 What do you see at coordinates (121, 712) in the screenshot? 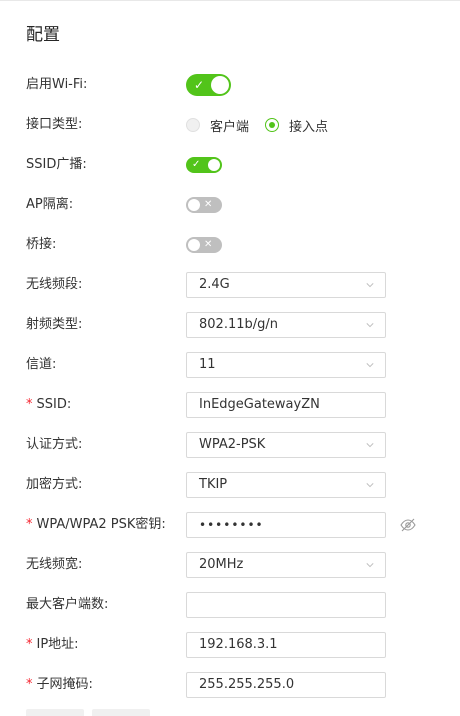
I see `reset-button` at bounding box center [121, 712].